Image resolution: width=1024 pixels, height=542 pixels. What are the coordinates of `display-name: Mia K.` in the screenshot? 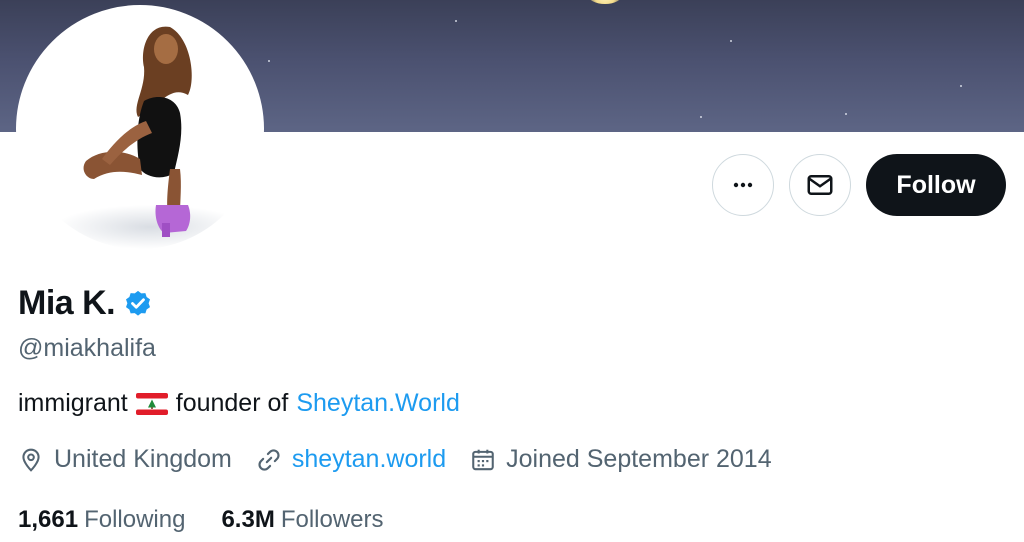 It's located at (67, 303).